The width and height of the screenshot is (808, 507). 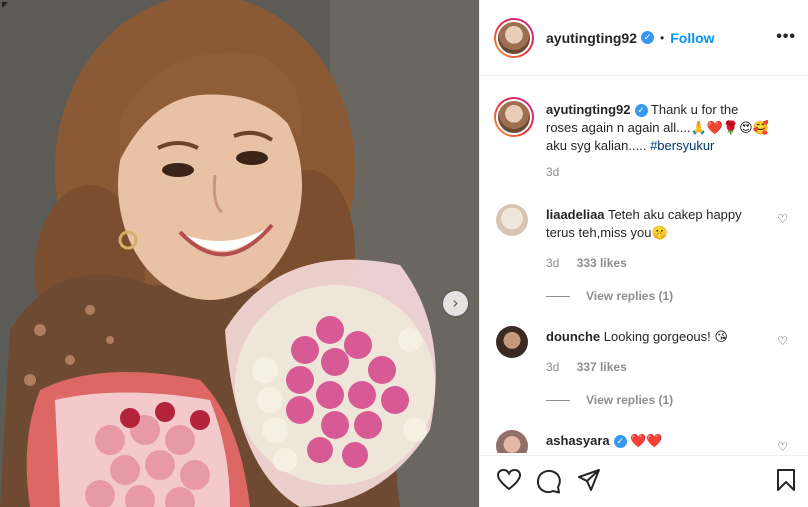 I want to click on commenter-username: dounche, so click(x=573, y=336).